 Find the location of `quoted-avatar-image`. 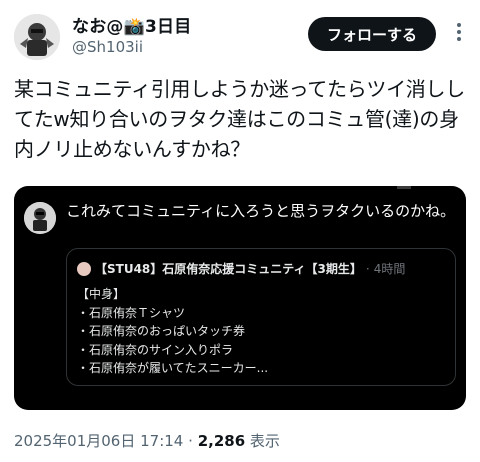

quoted-avatar-image is located at coordinates (40, 218).